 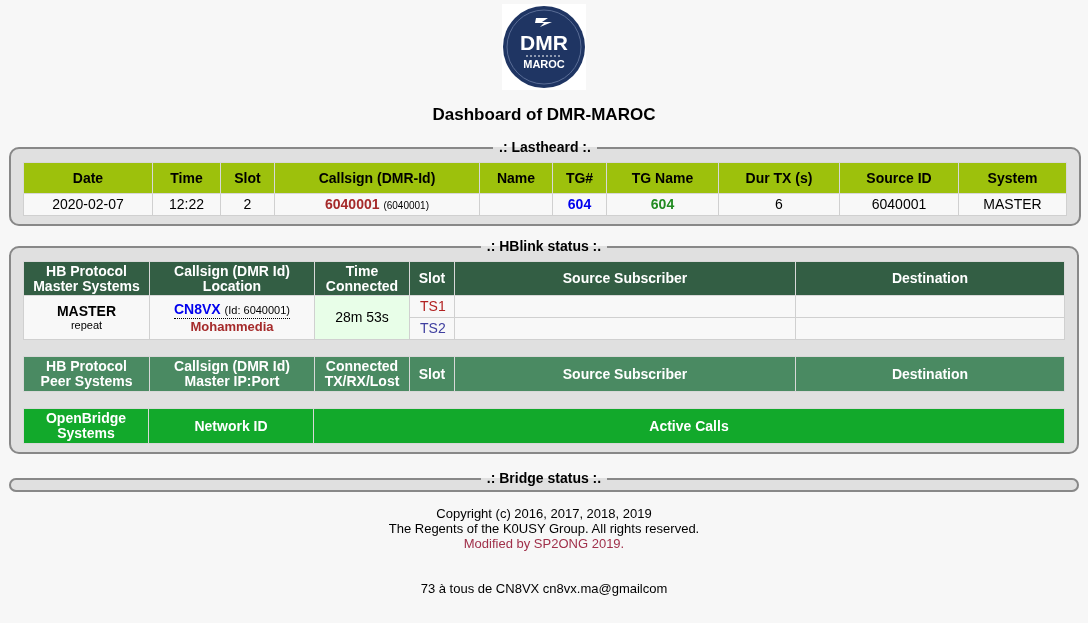 I want to click on table-cell: 2, so click(x=247, y=204).